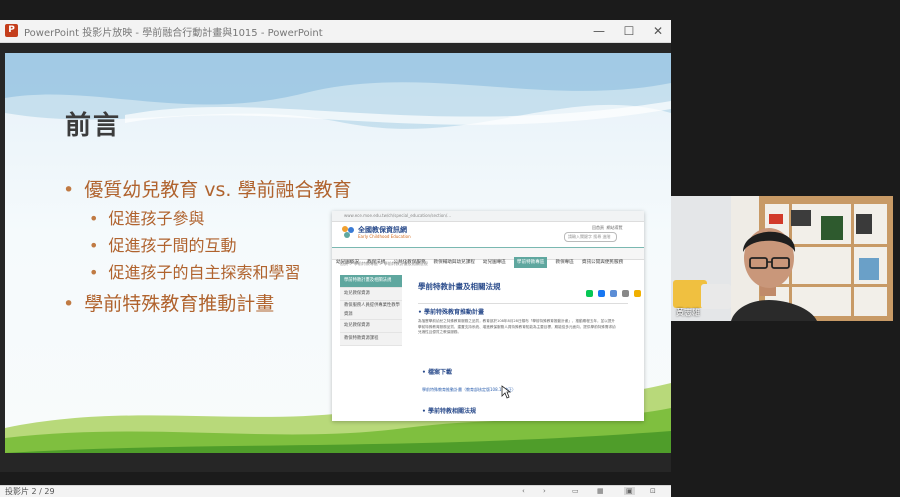  I want to click on mouse-pointer-icon, so click(506, 392).